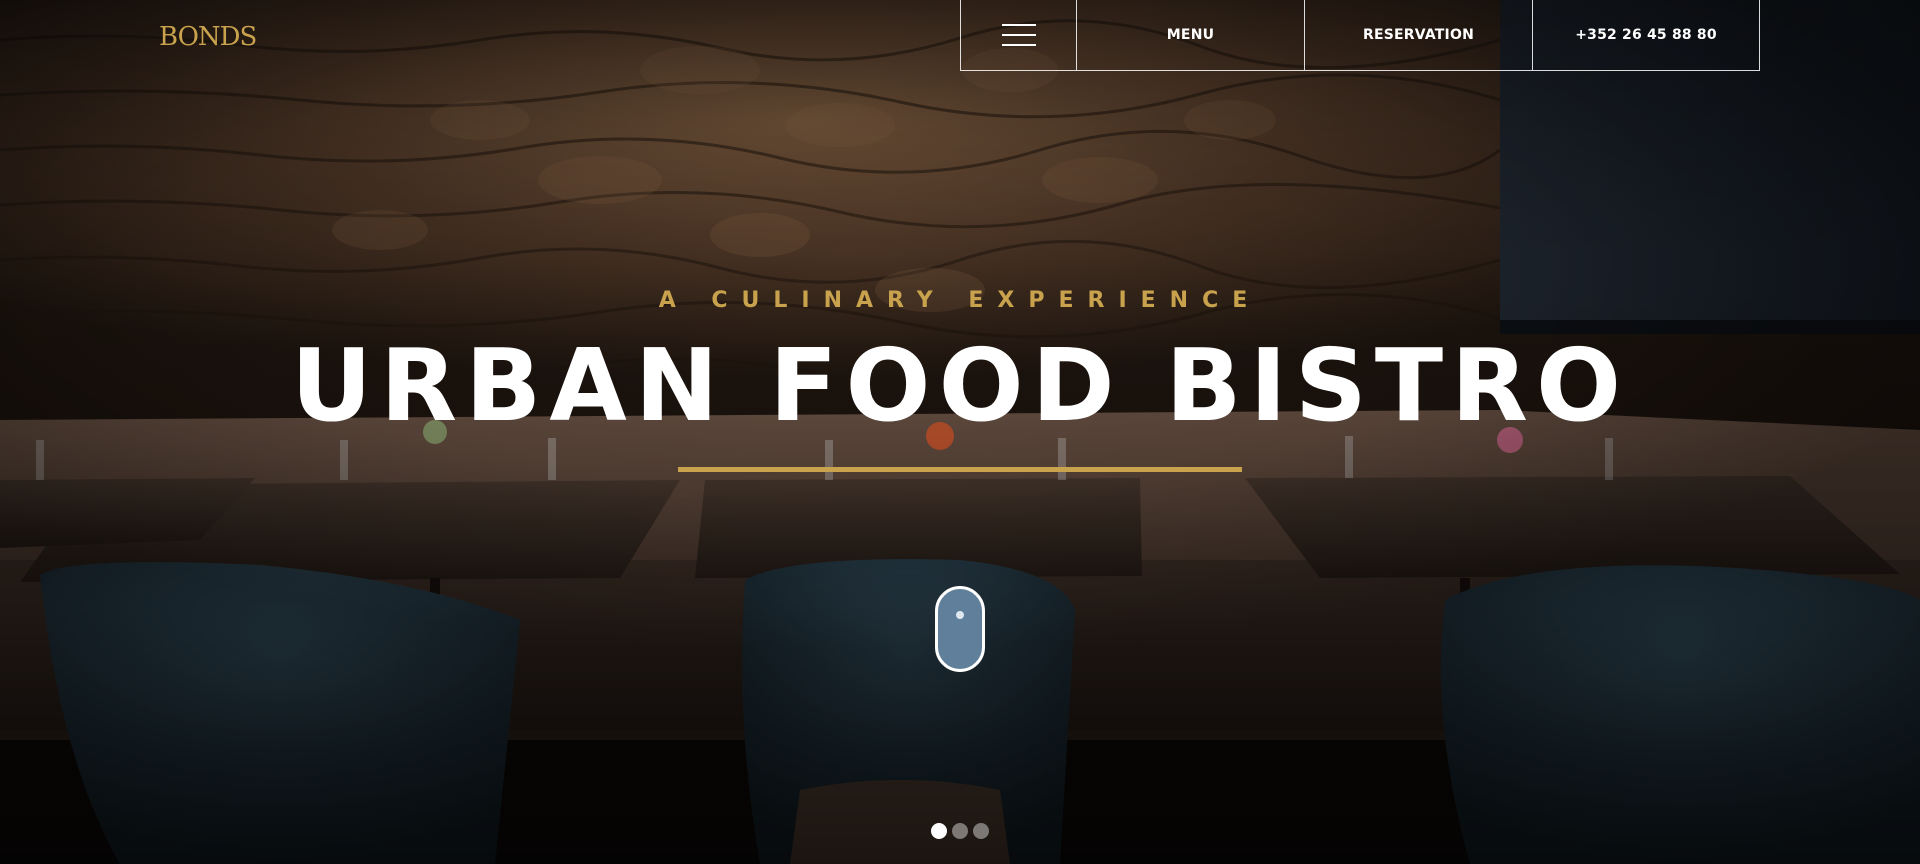  I want to click on mouse-scroll-icon, so click(960, 629).